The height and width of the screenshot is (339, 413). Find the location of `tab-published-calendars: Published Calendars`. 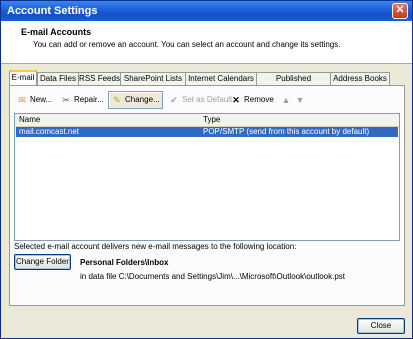

tab-published-calendars: Published Calendars is located at coordinates (293, 83).